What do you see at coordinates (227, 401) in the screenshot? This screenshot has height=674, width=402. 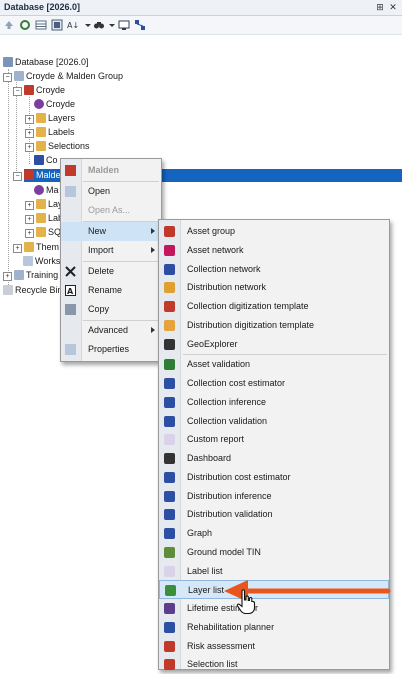 I see `submenu-item-label: Collection inference` at bounding box center [227, 401].